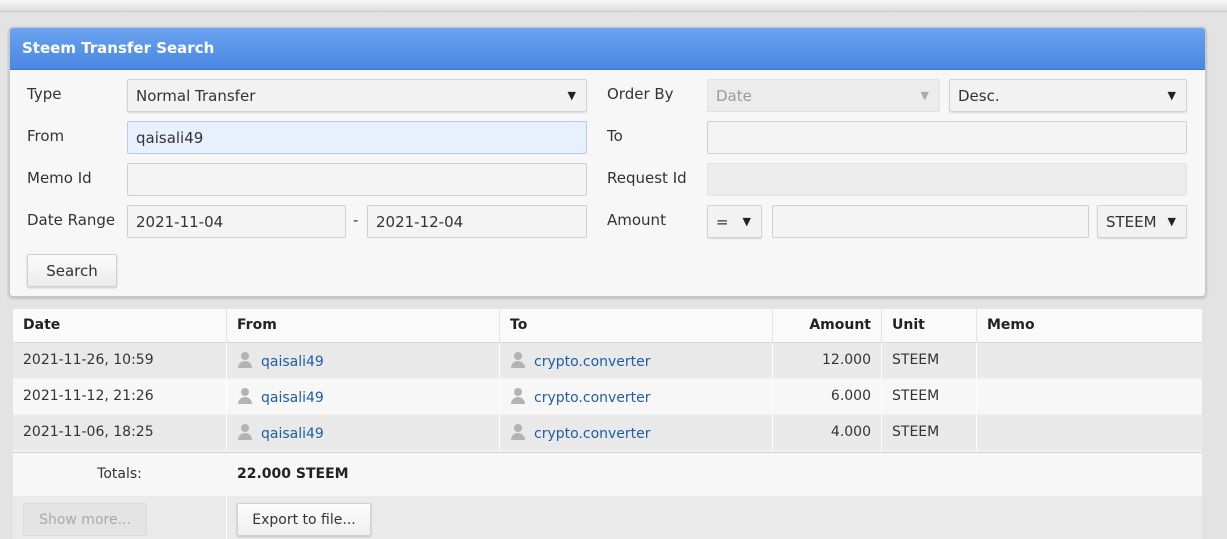  What do you see at coordinates (722, 222) in the screenshot?
I see `amount-operator-value: =` at bounding box center [722, 222].